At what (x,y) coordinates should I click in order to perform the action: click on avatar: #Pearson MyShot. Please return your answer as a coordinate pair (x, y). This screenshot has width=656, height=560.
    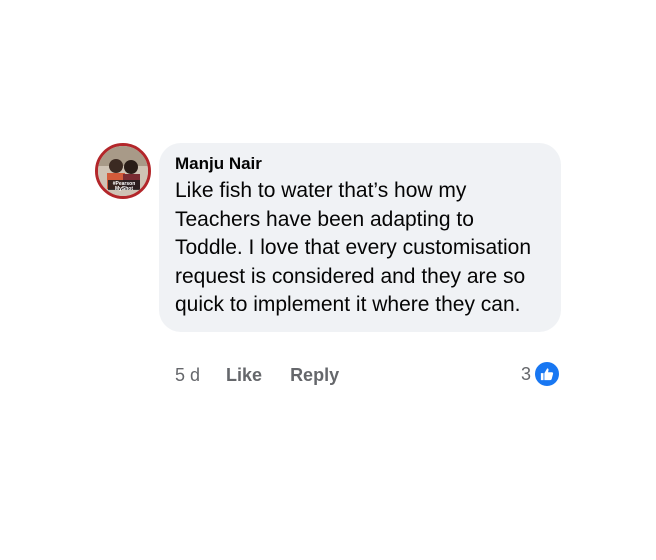
    Looking at the image, I should click on (123, 171).